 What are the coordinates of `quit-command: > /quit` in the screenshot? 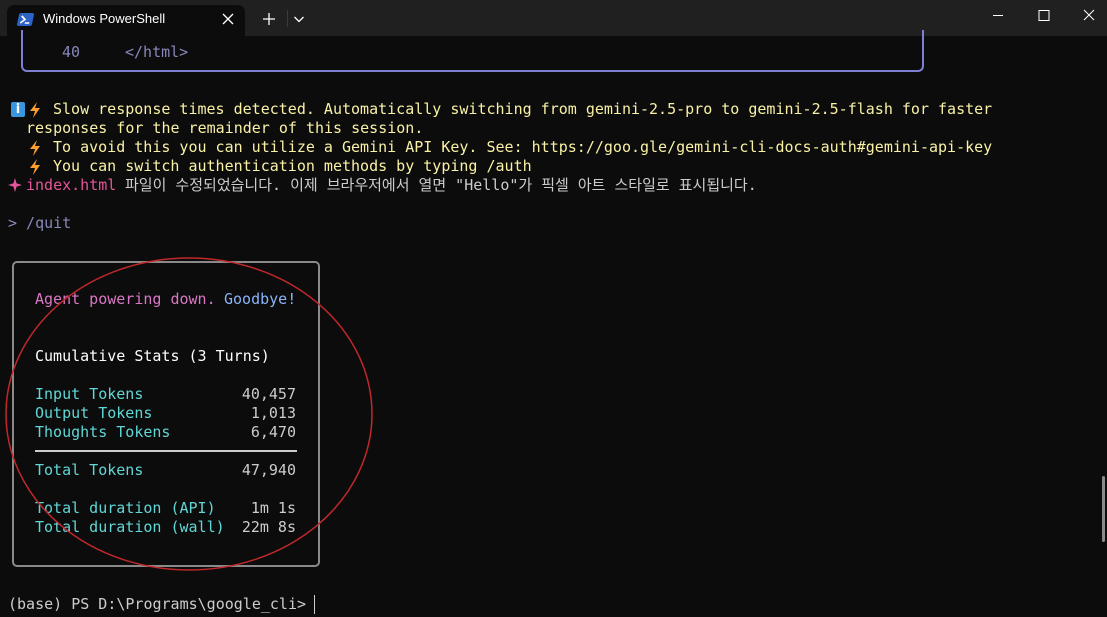 It's located at (40, 223).